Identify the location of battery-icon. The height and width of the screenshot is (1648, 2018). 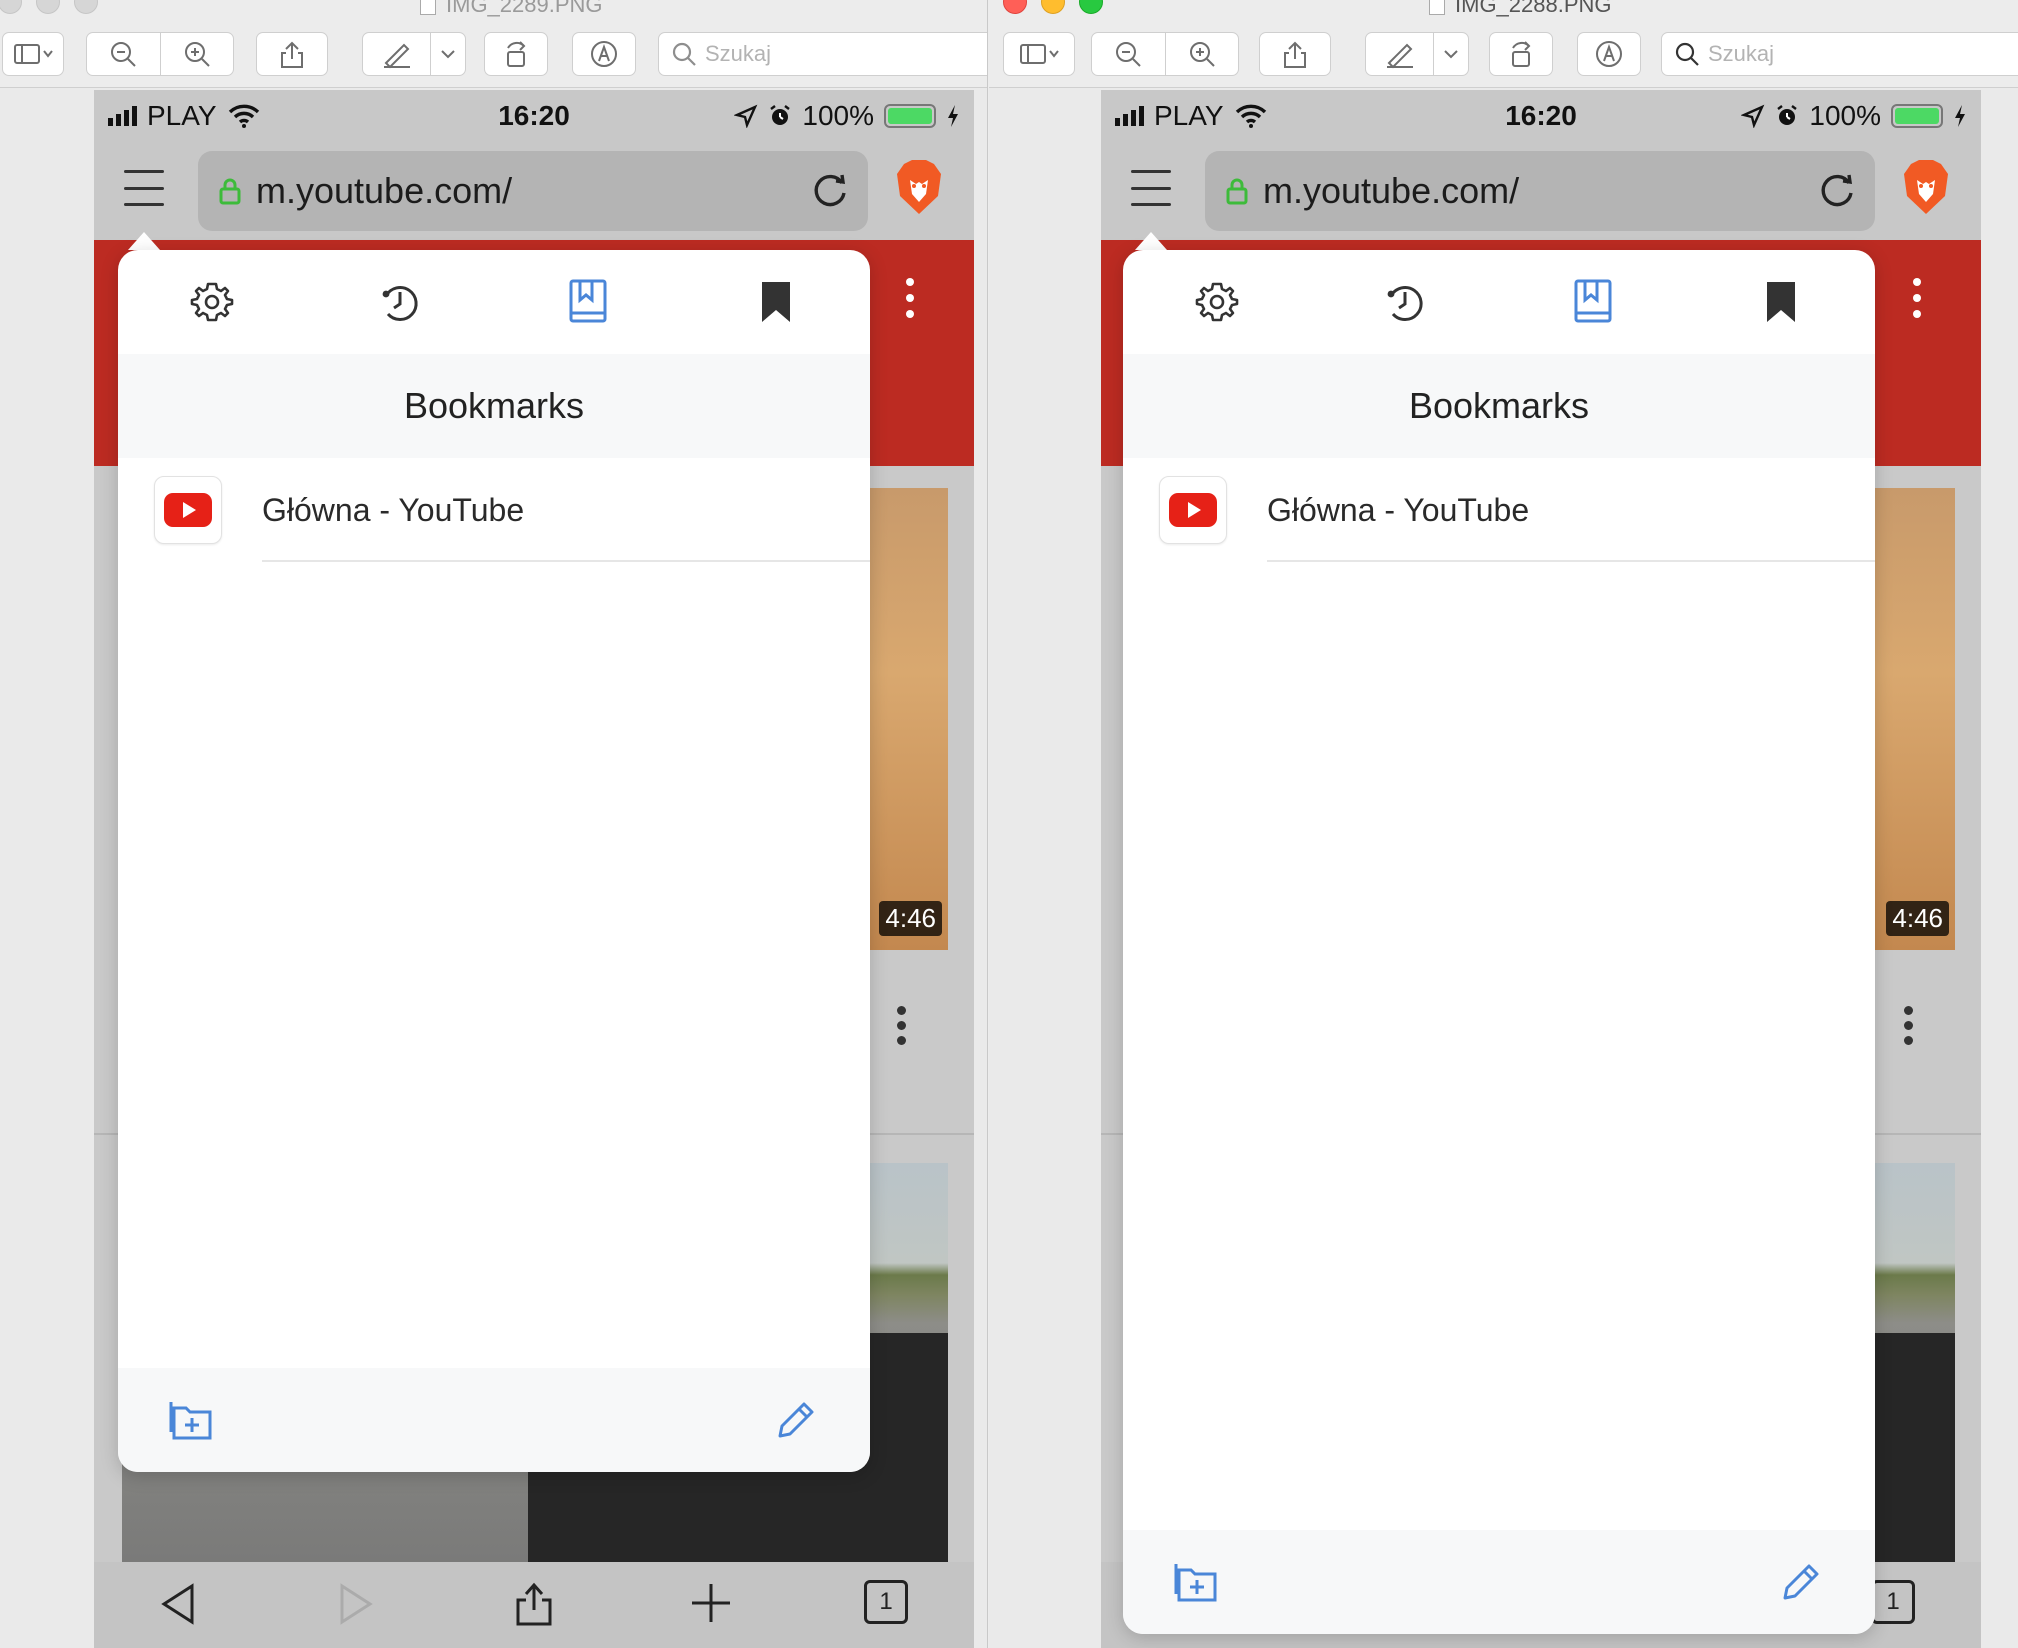
(910, 116).